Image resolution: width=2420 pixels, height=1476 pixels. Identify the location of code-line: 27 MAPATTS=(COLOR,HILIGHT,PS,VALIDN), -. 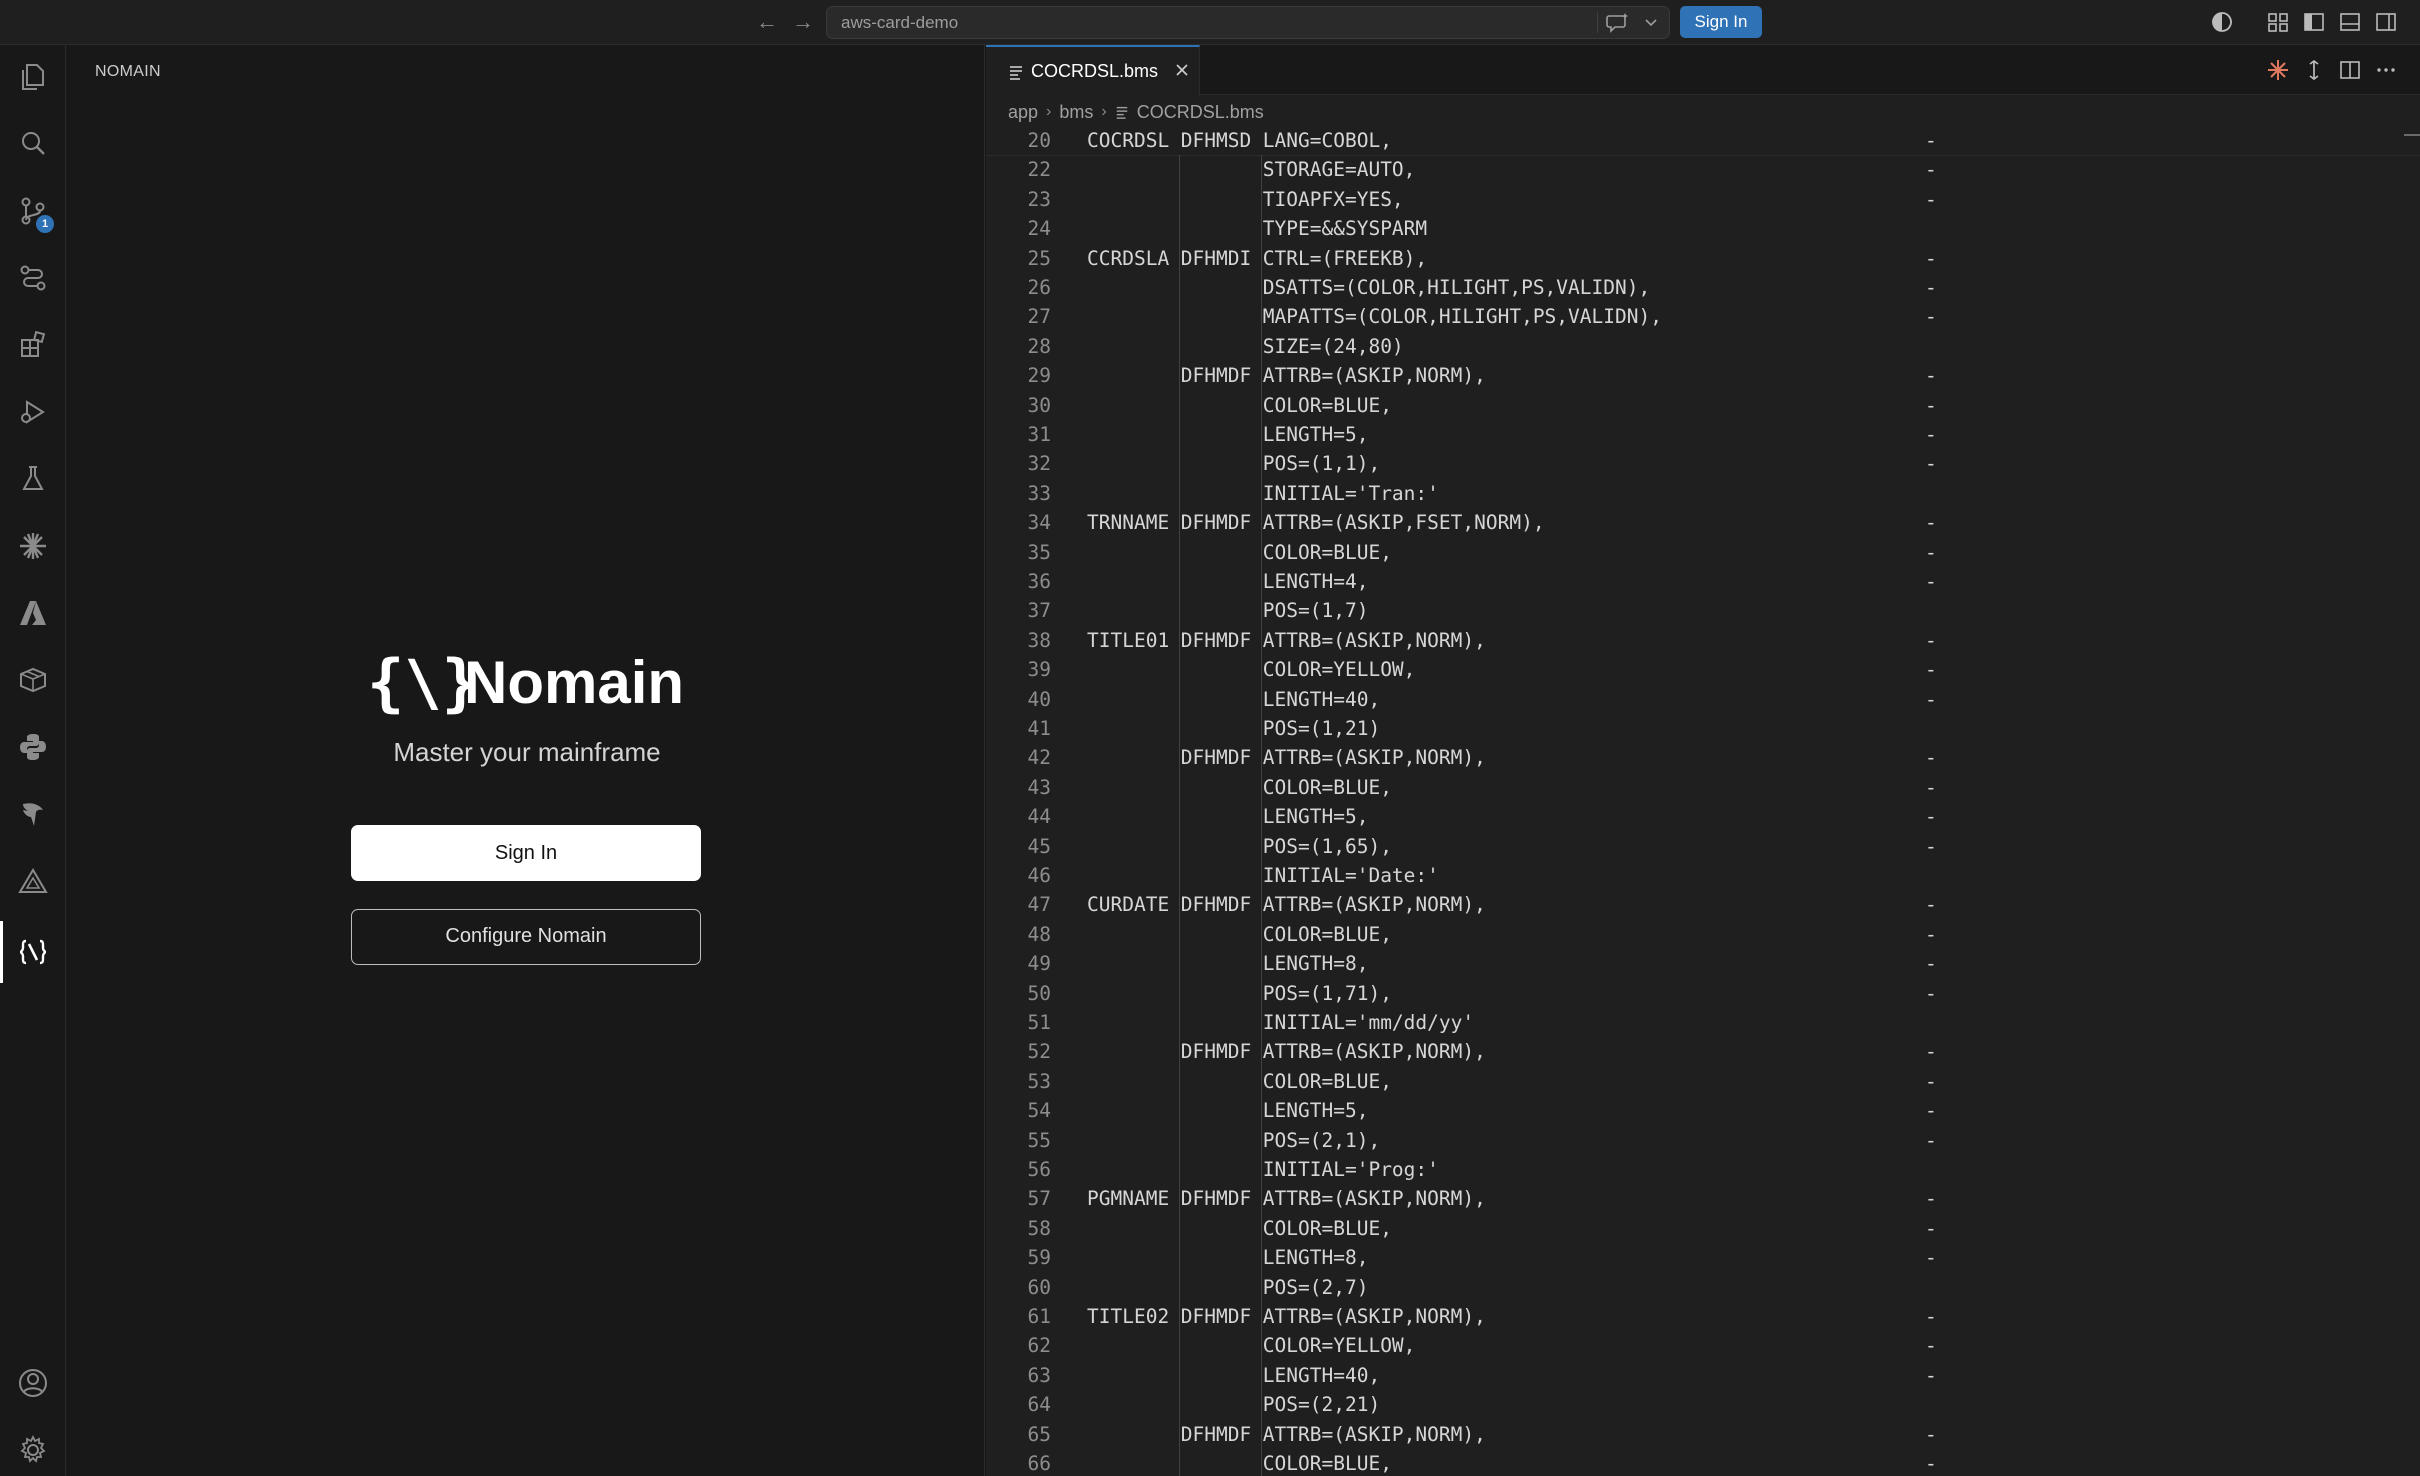
(1703, 316).